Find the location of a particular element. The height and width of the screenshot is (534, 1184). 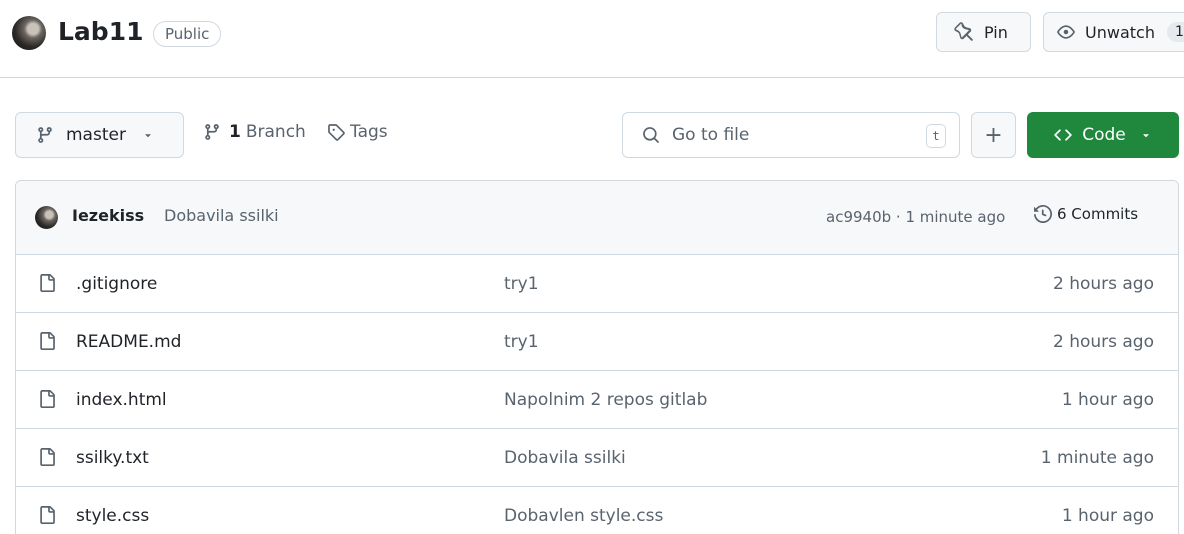

code-icon is located at coordinates (1063, 135).